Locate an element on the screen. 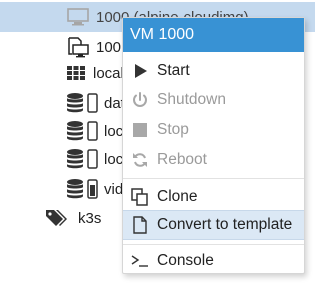  tag-icon is located at coordinates (56, 218).